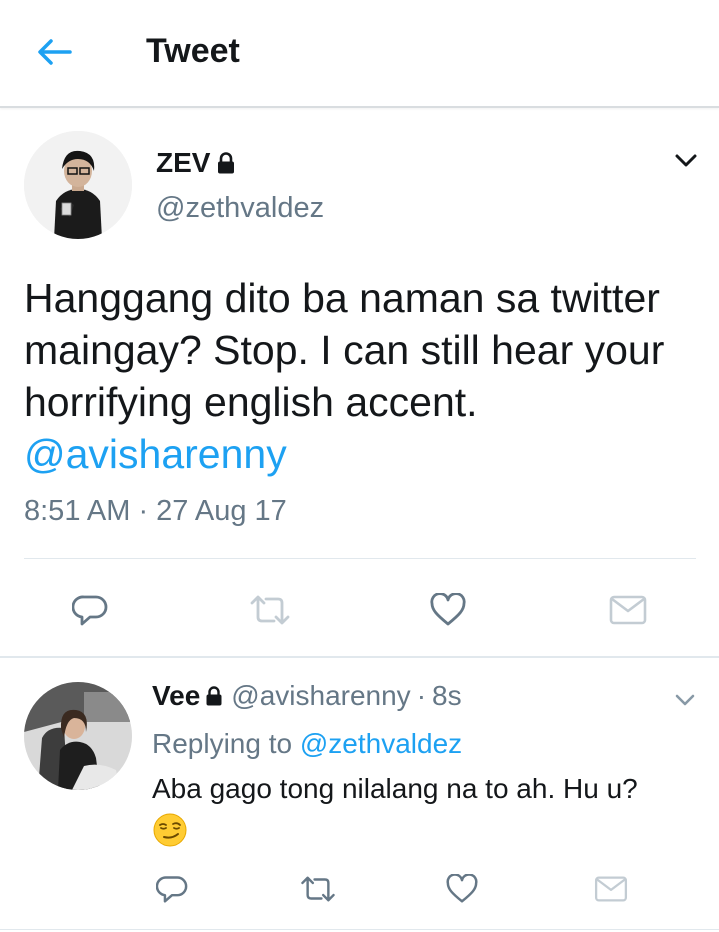 The height and width of the screenshot is (932, 719). I want to click on replying-to-mention-link: @zethvaldez, so click(381, 743).